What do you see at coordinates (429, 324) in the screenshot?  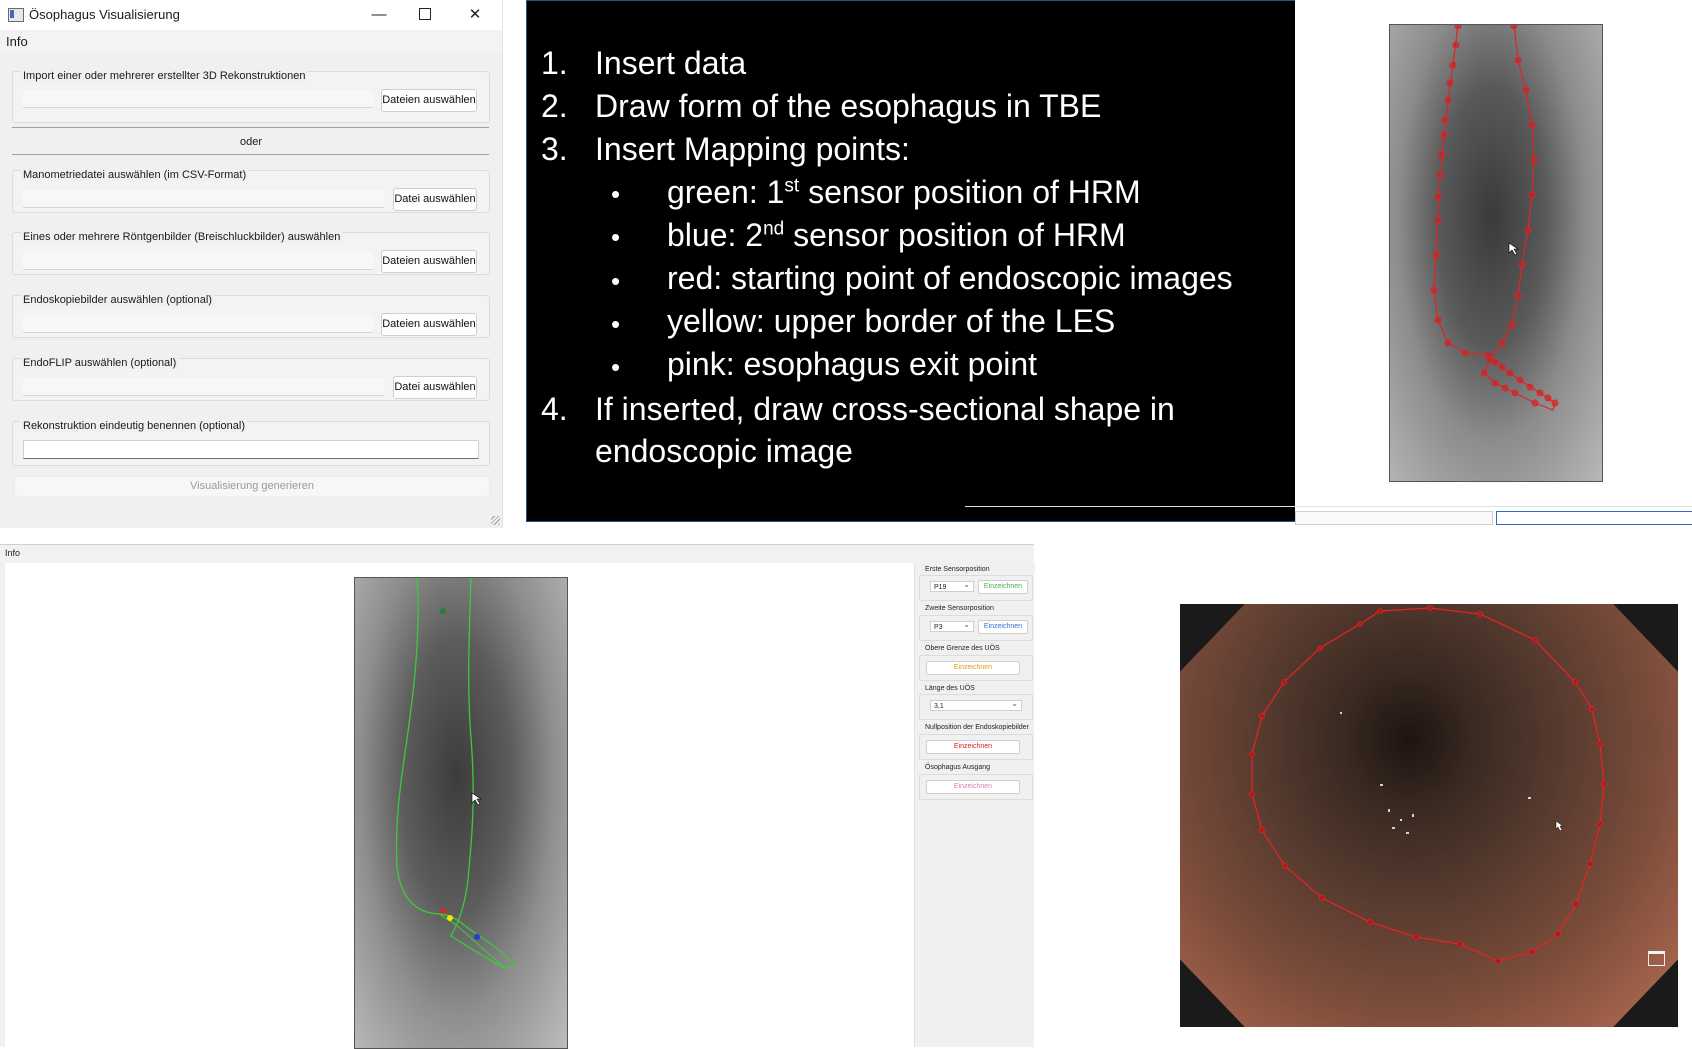 I see `endoscopy-select-button: Dateien auswählen` at bounding box center [429, 324].